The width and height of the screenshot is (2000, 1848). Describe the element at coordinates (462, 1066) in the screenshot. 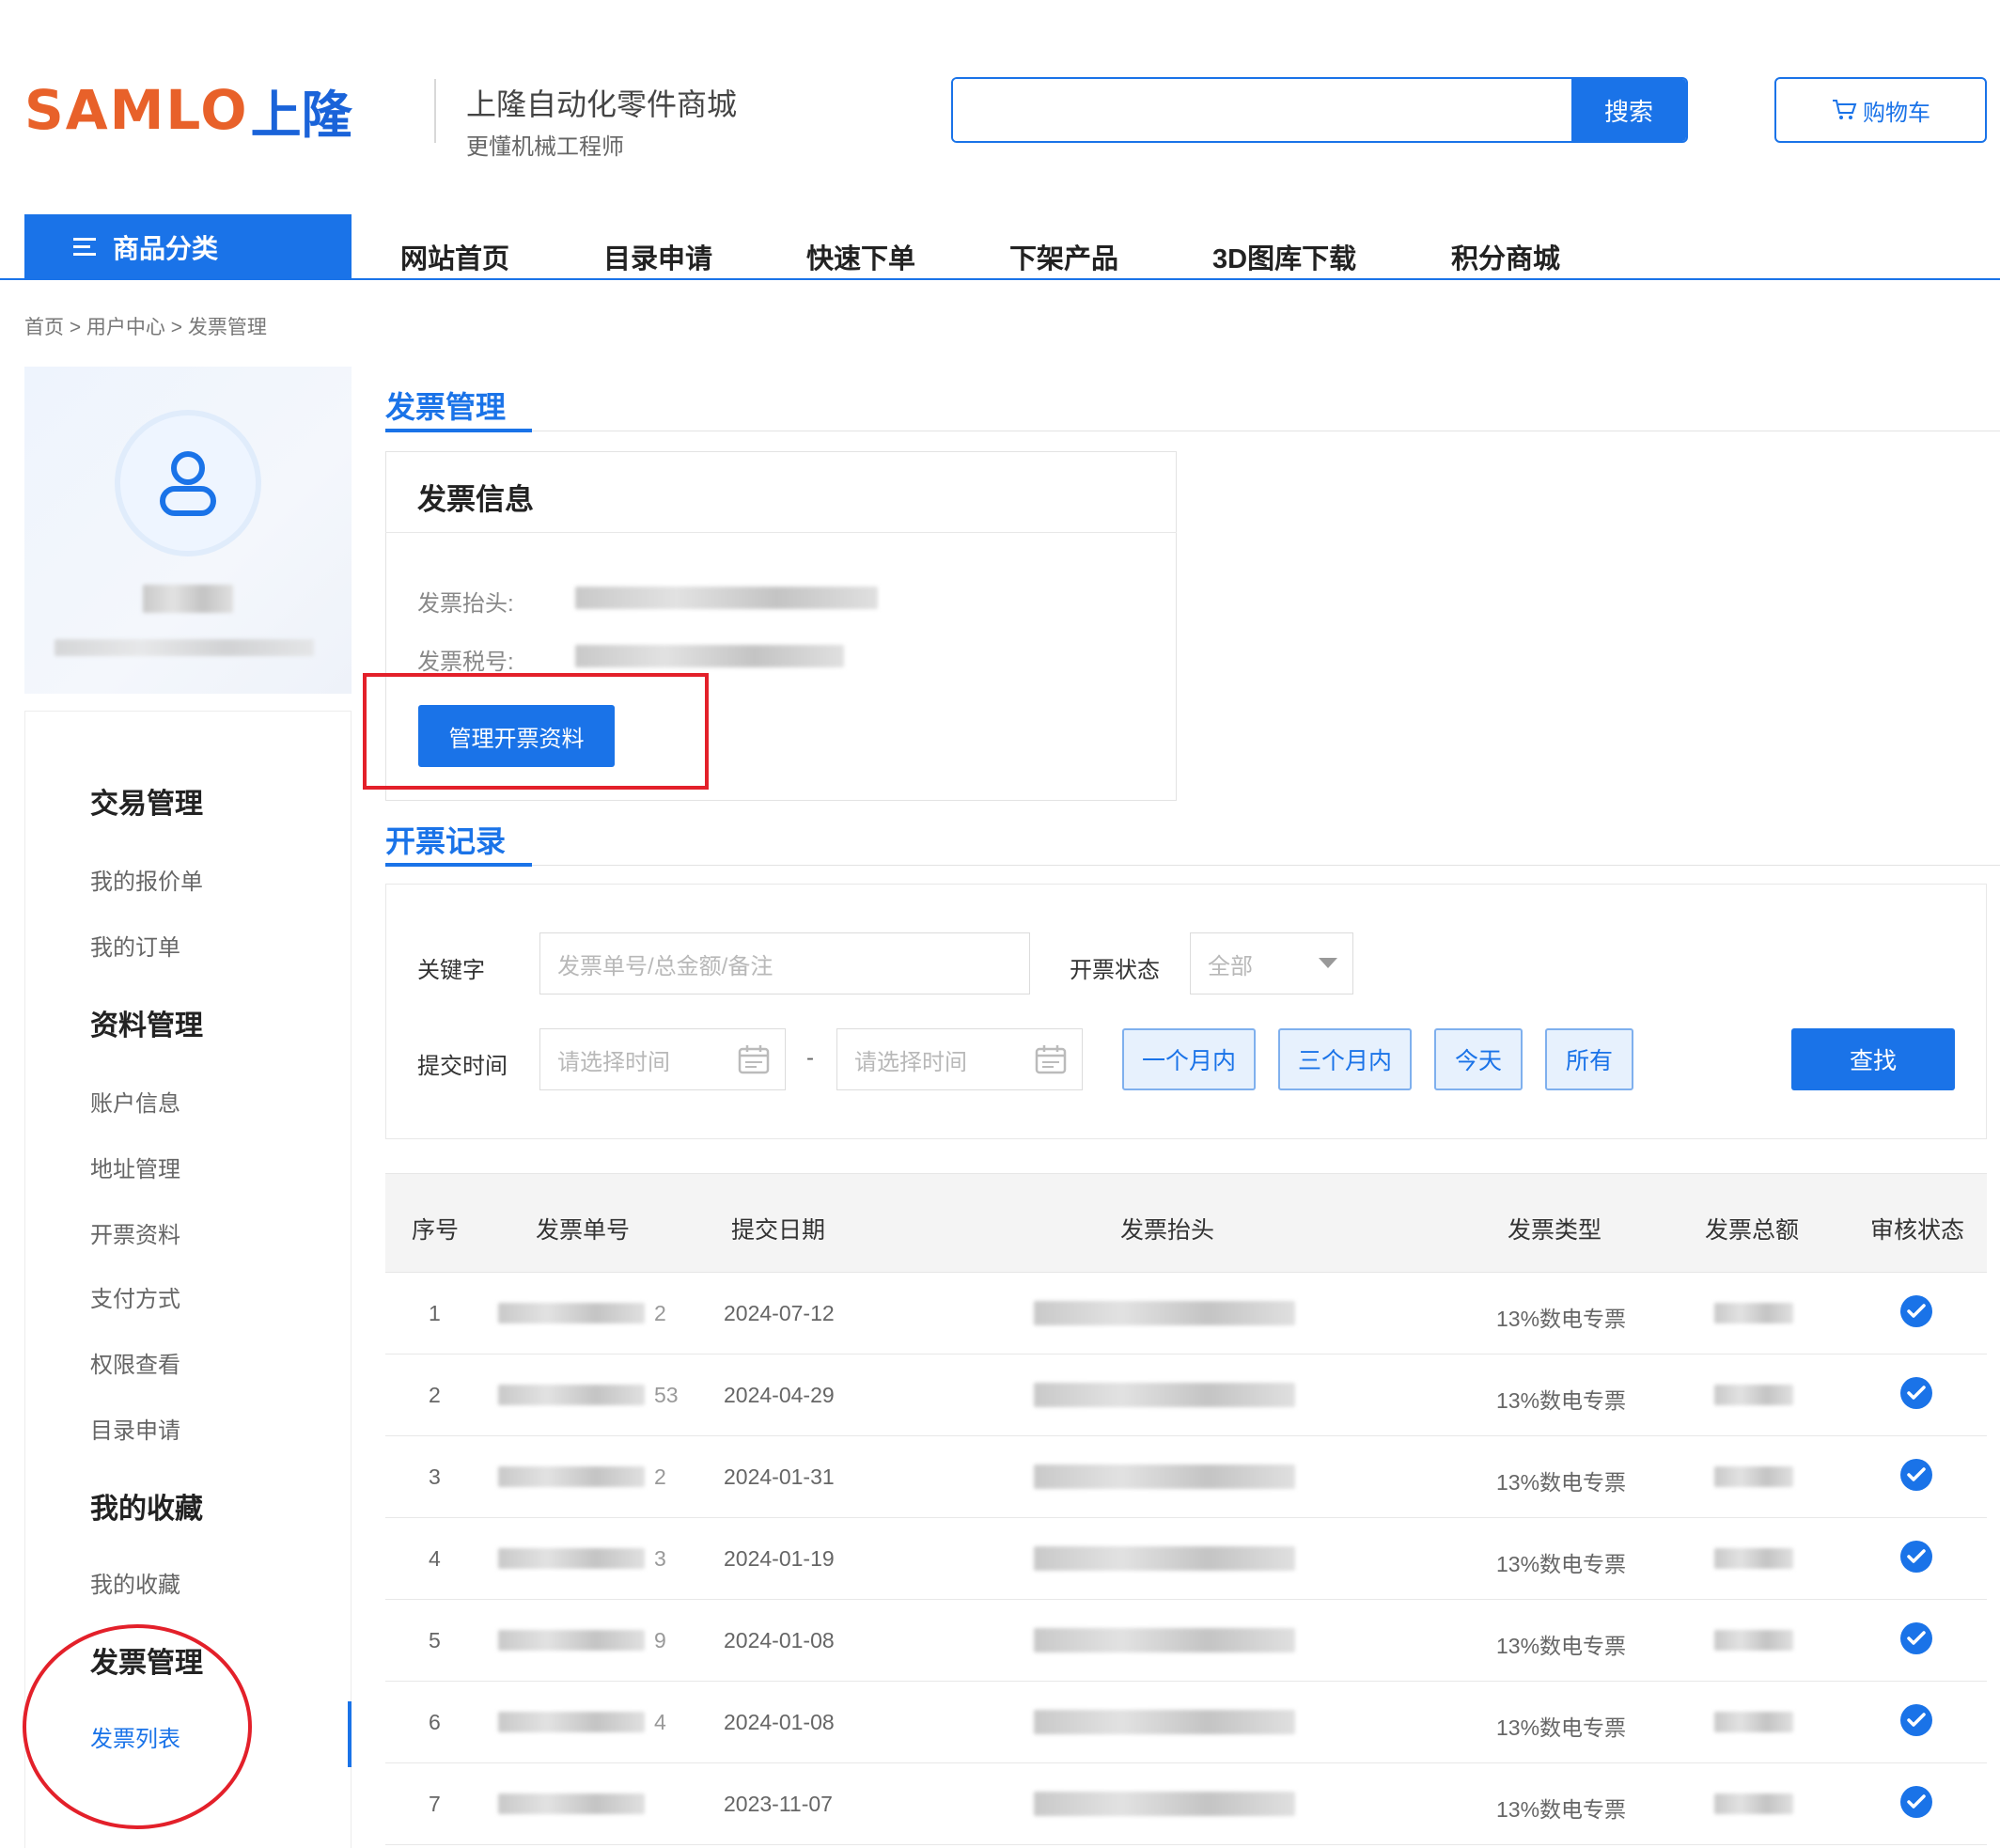

I see `submit-time-label: 提交时间` at that location.